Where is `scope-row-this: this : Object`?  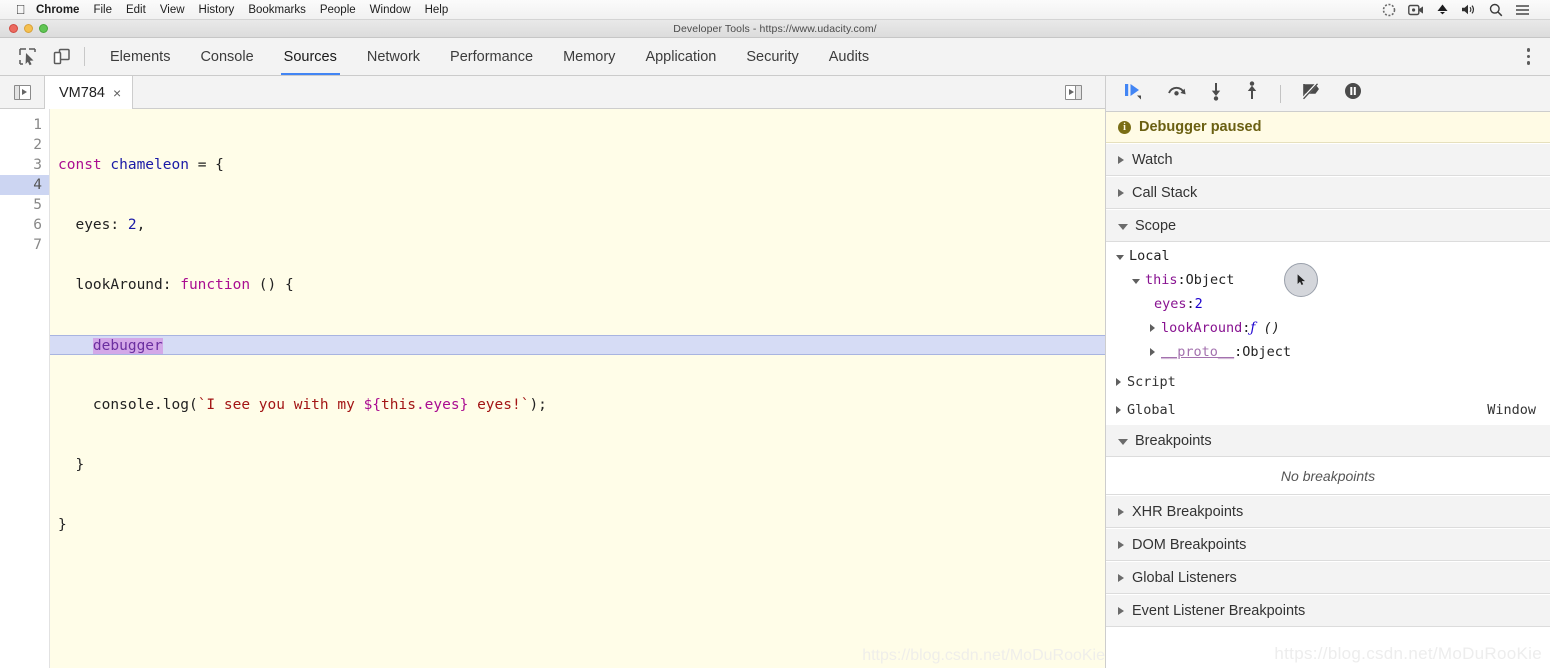 scope-row-this: this : Object is located at coordinates (1328, 280).